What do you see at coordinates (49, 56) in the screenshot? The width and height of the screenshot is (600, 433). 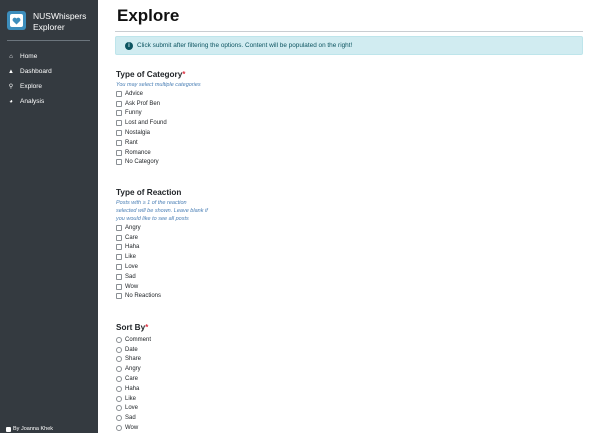 I see `sidebar-item-home: ⌂ Home` at bounding box center [49, 56].